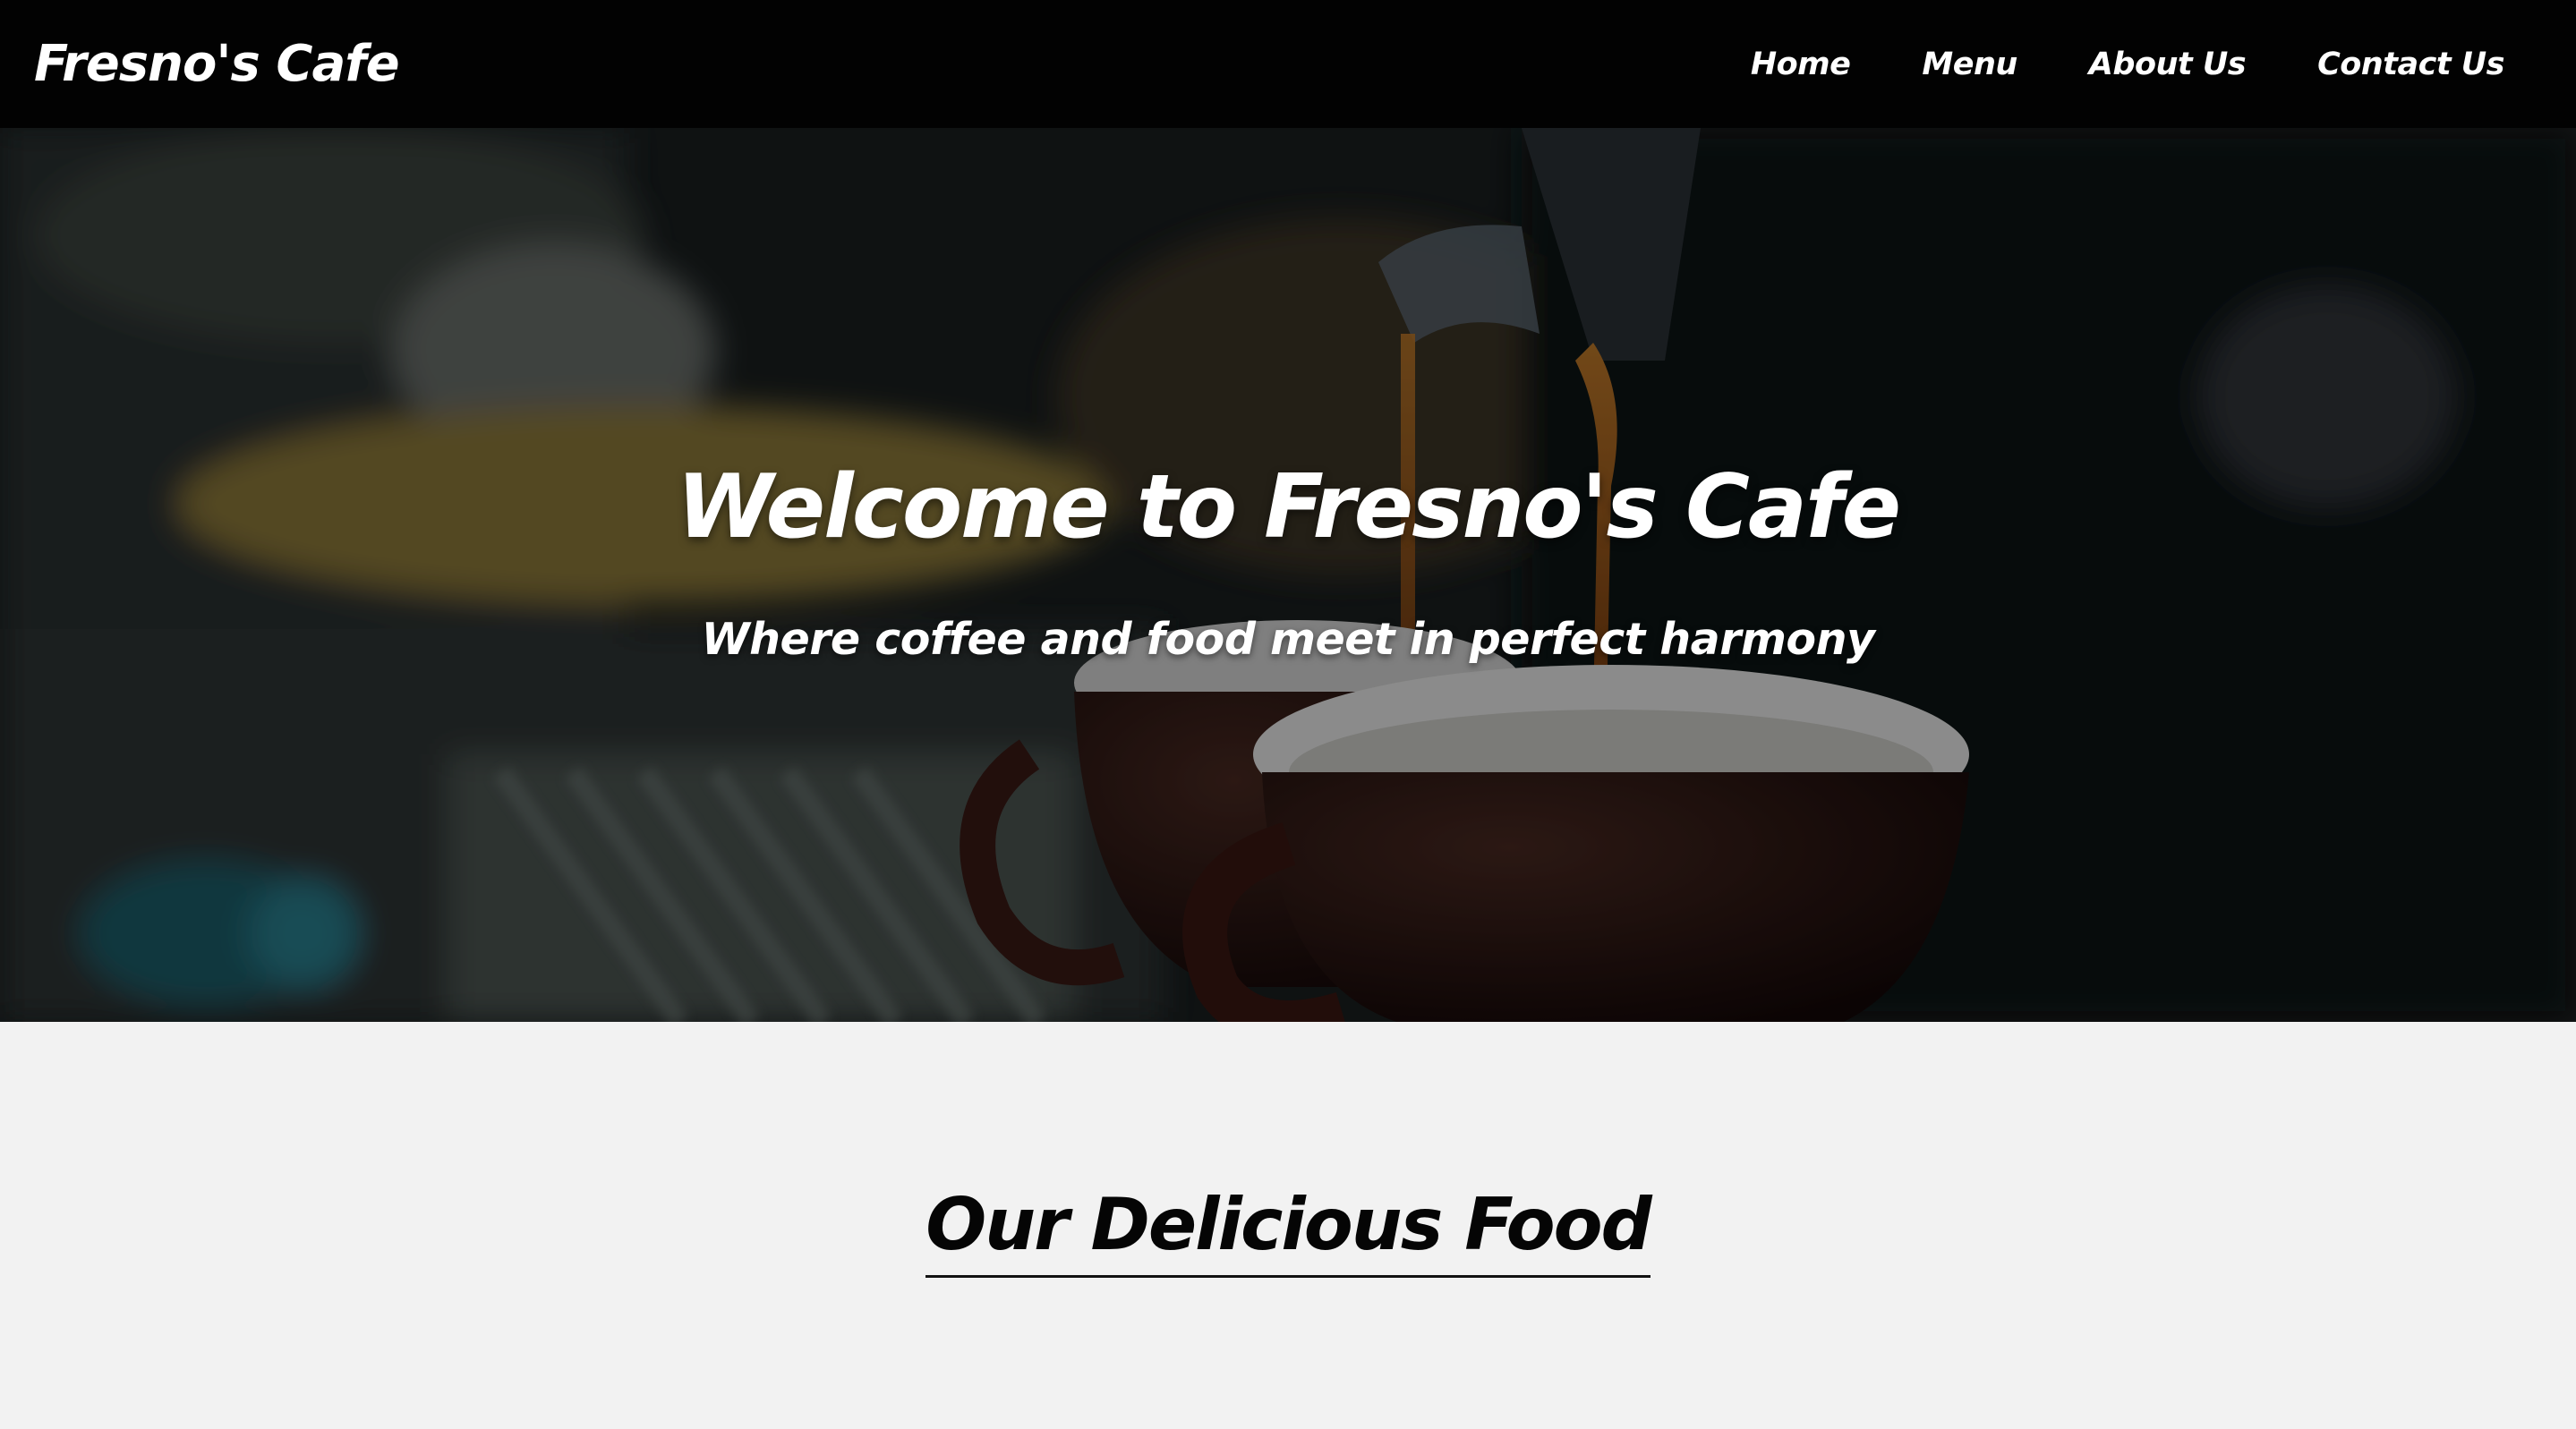 Image resolution: width=2576 pixels, height=1429 pixels. Describe the element at coordinates (217, 64) in the screenshot. I see `brand-logo: Fresno's Cafe` at that location.